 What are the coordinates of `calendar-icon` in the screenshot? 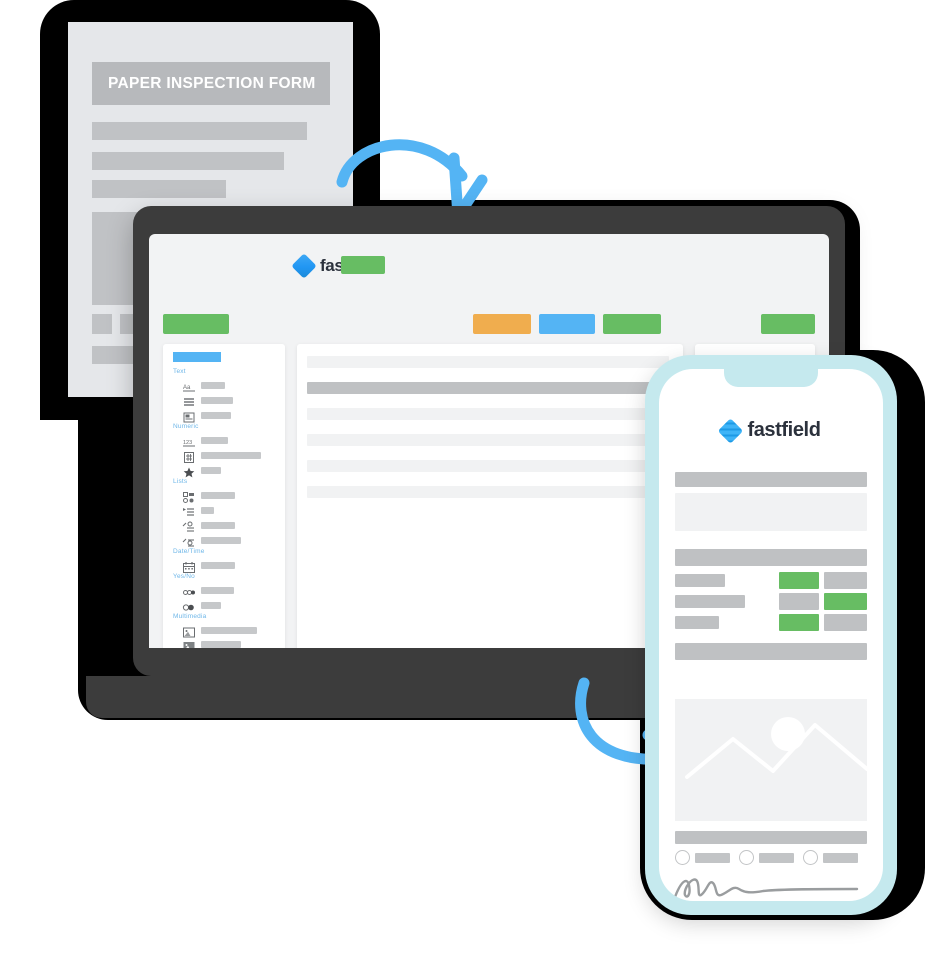 It's located at (189, 566).